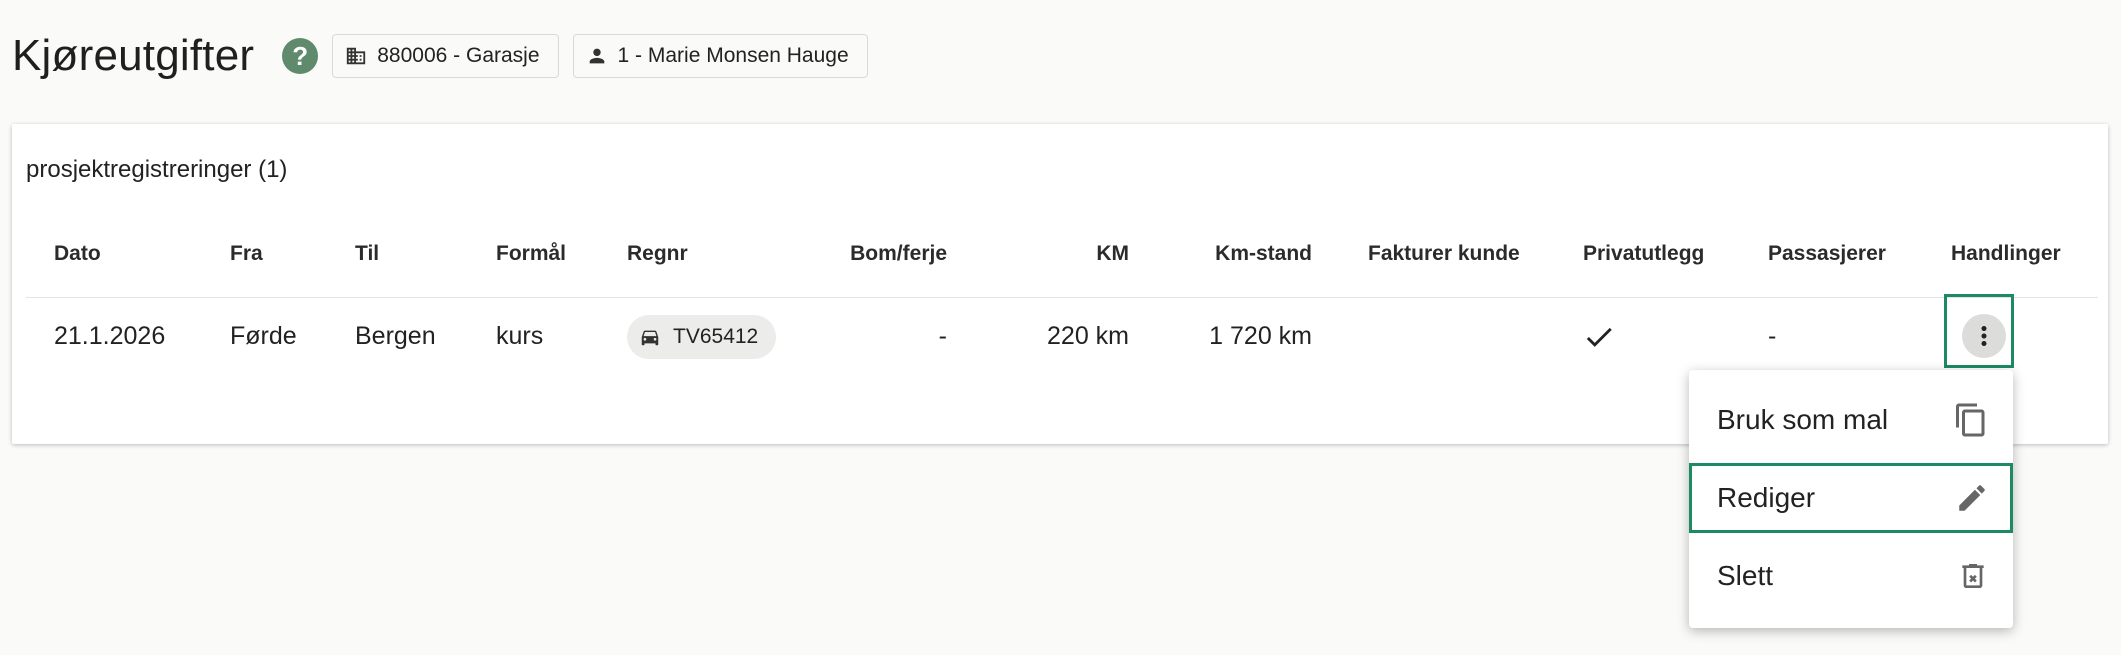 The width and height of the screenshot is (2121, 655). What do you see at coordinates (716, 336) in the screenshot?
I see `regnr-label: TV65412` at bounding box center [716, 336].